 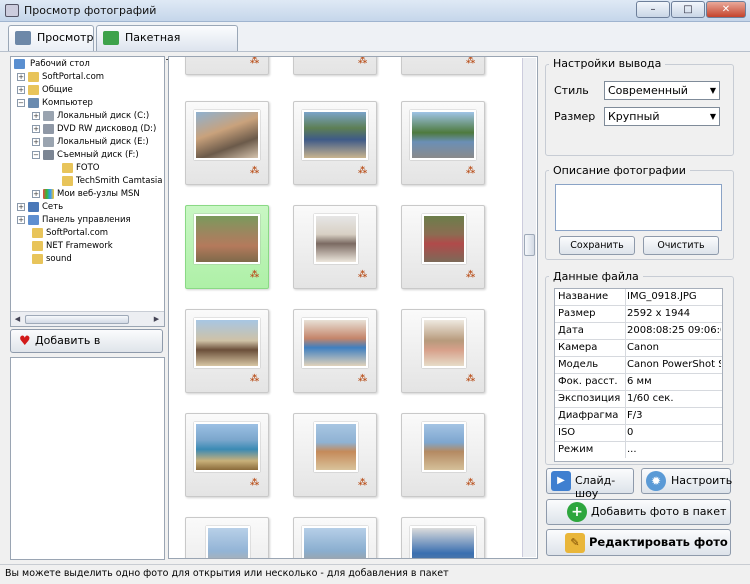 I want to click on slideshow-label: Слайд-шоу, so click(x=595, y=487).